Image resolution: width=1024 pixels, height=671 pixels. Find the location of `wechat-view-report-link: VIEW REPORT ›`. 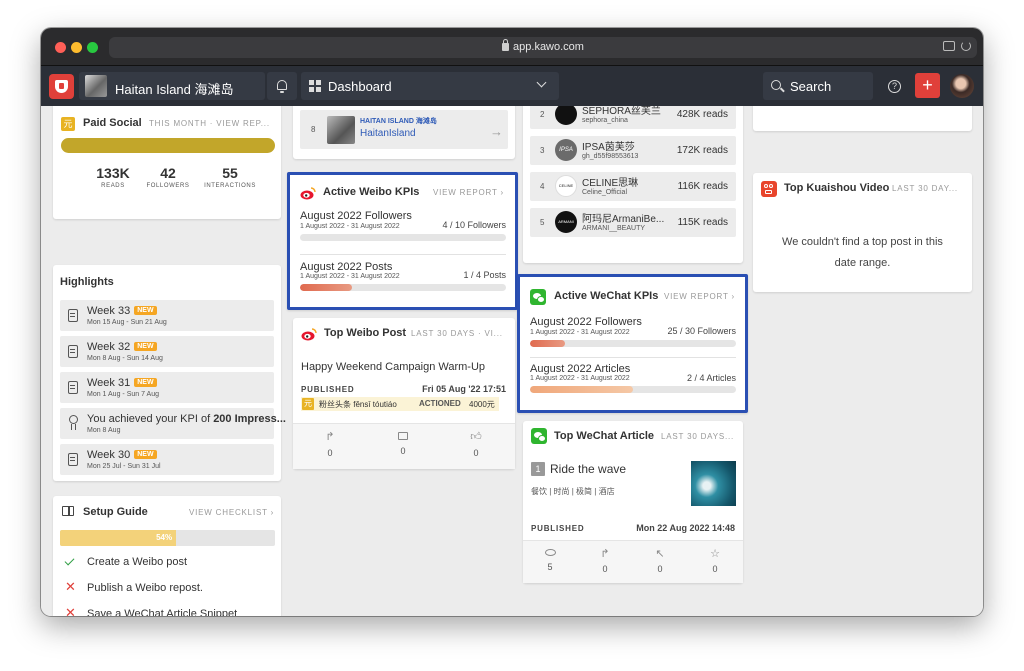

wechat-view-report-link: VIEW REPORT › is located at coordinates (699, 296).